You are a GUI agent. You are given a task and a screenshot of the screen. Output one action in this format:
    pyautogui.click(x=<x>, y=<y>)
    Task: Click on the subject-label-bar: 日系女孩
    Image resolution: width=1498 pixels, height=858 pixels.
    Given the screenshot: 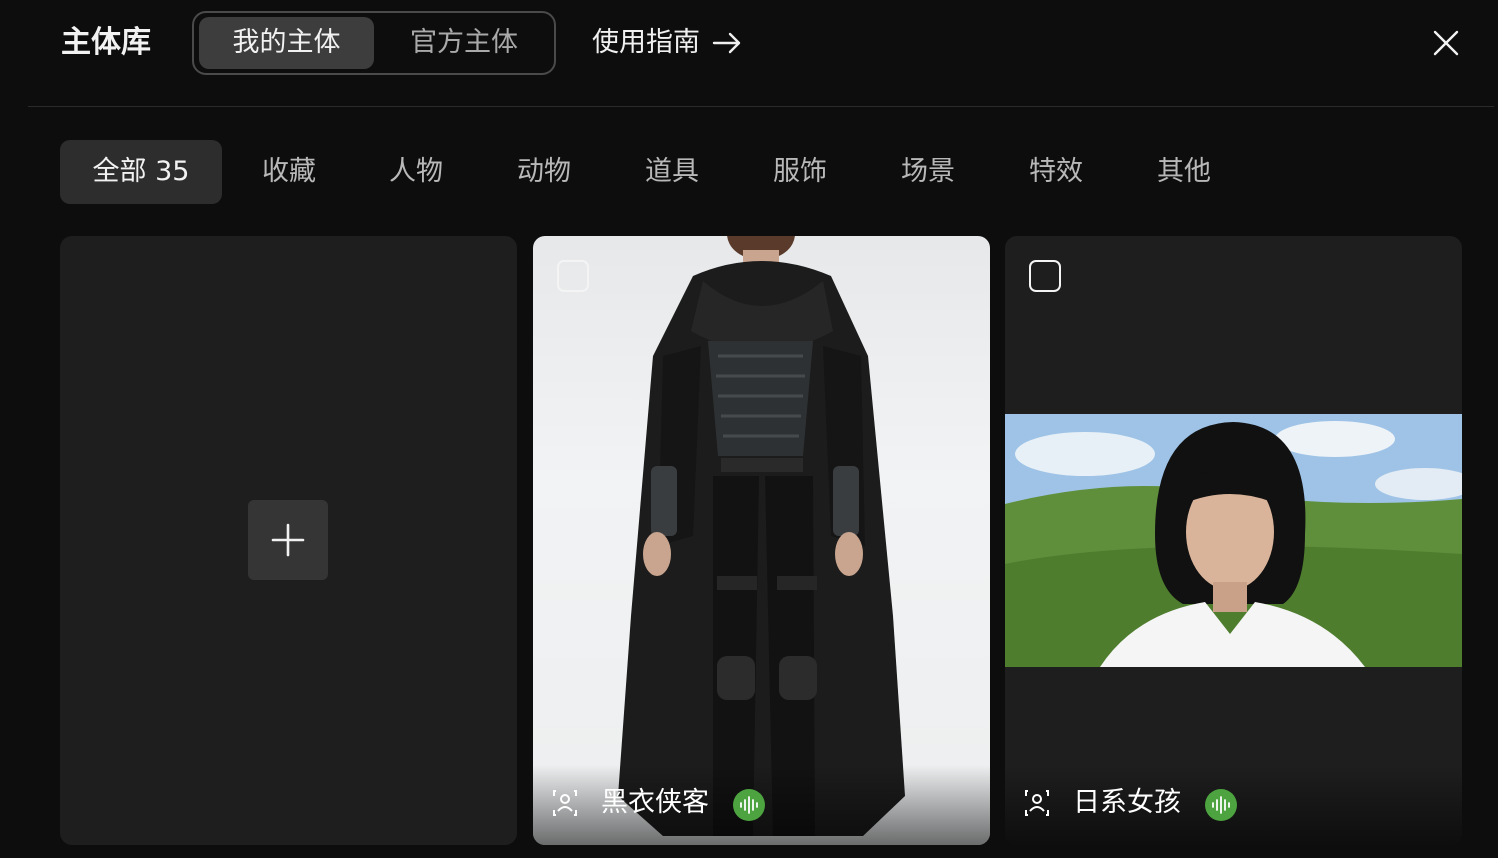 What is the action you would take?
    pyautogui.click(x=1233, y=805)
    